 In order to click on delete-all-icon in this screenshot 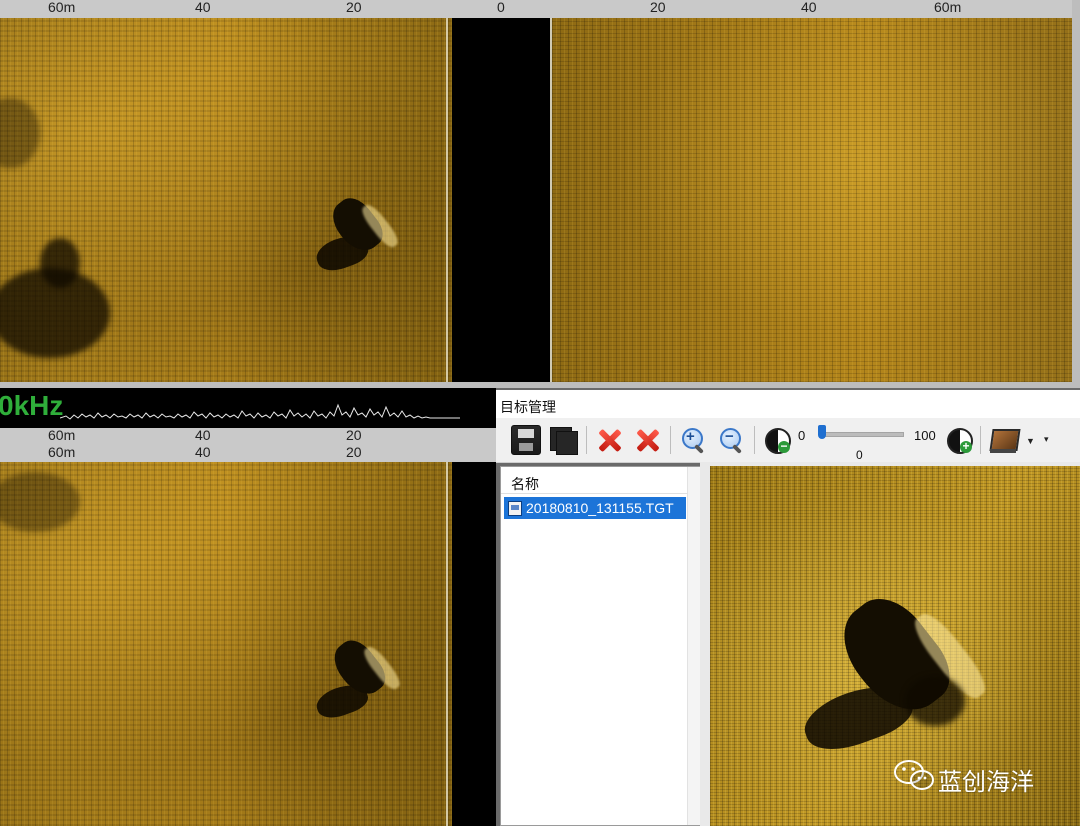, I will do `click(647, 440)`.